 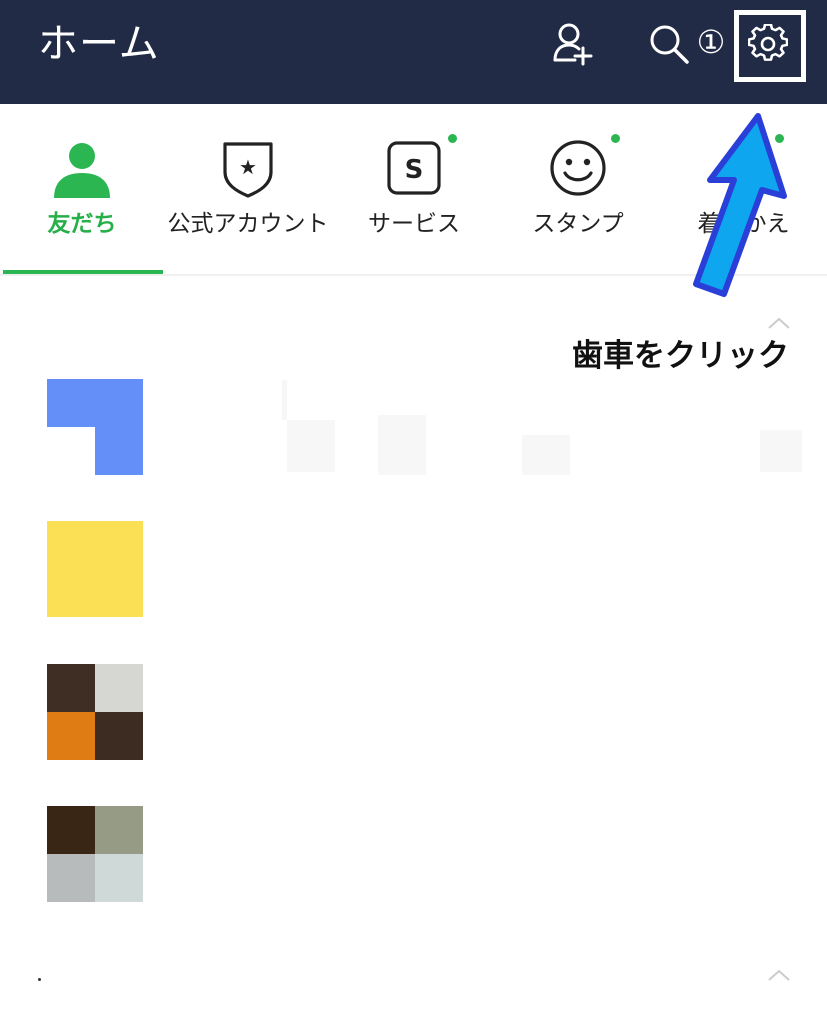 What do you see at coordinates (99, 44) in the screenshot?
I see `page-title: ホーム` at bounding box center [99, 44].